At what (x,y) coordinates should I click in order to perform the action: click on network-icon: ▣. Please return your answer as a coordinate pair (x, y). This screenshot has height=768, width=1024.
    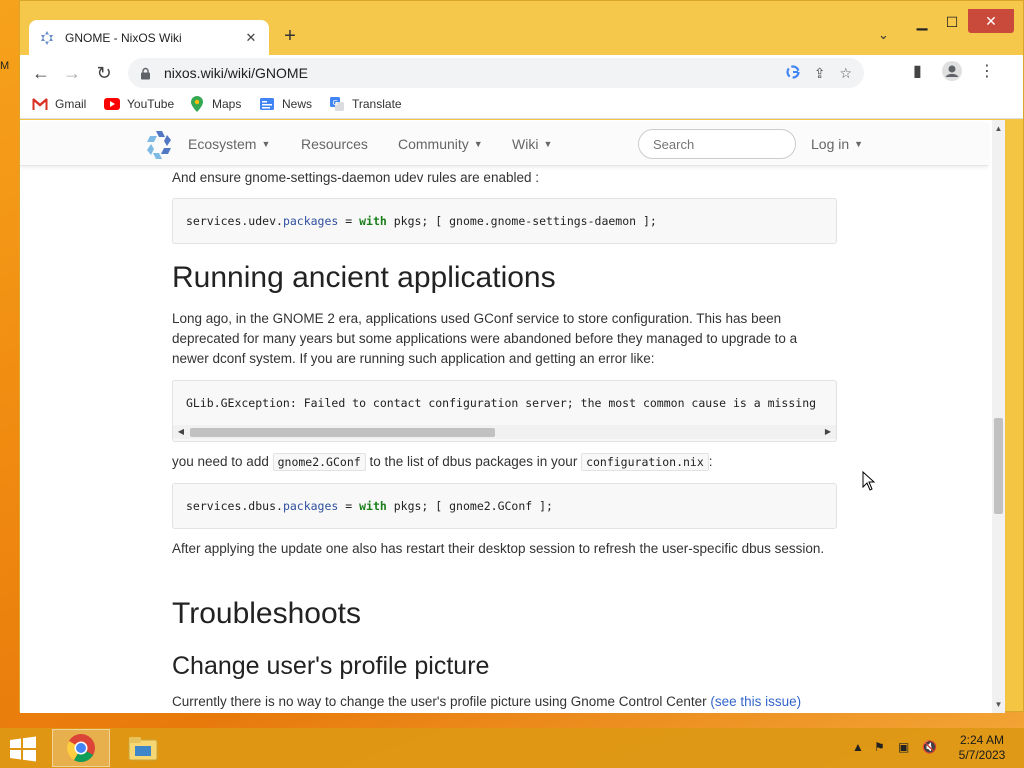
    Looking at the image, I should click on (903, 747).